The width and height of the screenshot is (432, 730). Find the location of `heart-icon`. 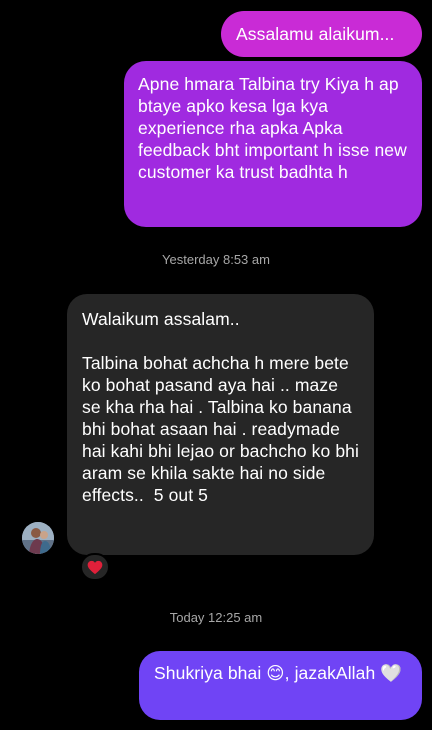

heart-icon is located at coordinates (95, 567).